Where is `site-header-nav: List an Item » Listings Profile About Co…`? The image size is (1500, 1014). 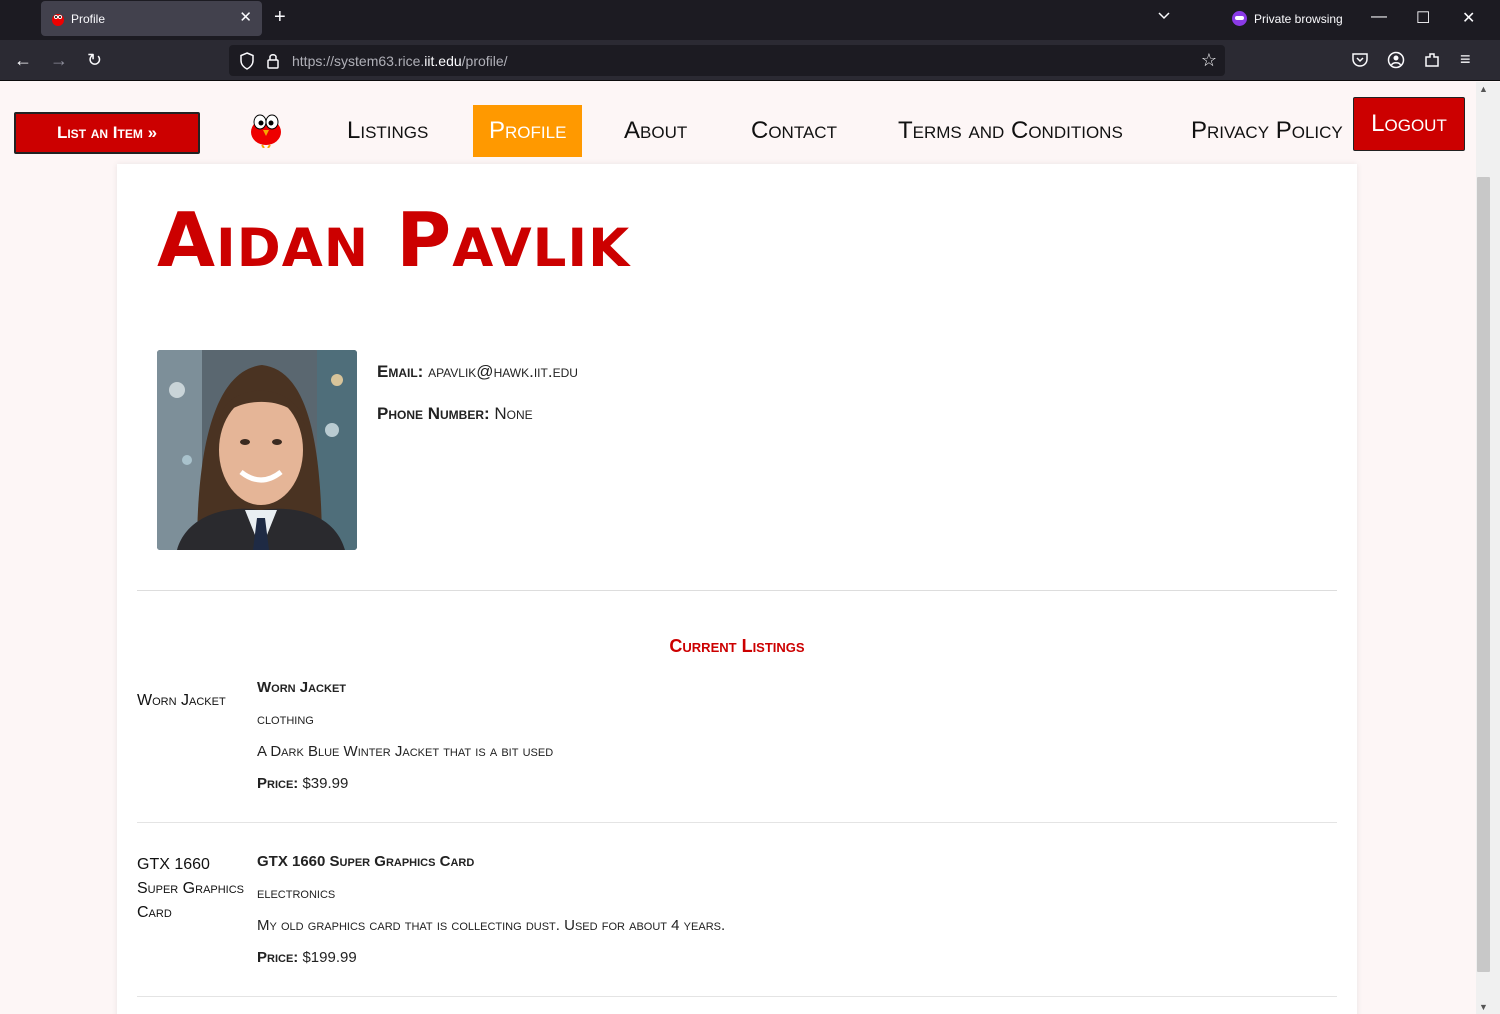
site-header-nav: List an Item » Listings Profile About Co… is located at coordinates (738, 123).